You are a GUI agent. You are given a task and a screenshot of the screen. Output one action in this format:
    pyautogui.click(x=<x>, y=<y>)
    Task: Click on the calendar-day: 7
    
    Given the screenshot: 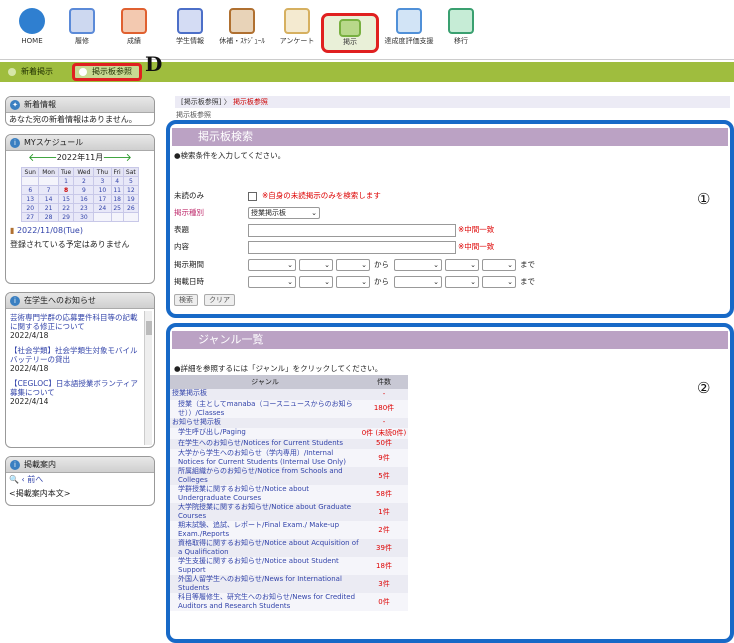 What is the action you would take?
    pyautogui.click(x=48, y=190)
    